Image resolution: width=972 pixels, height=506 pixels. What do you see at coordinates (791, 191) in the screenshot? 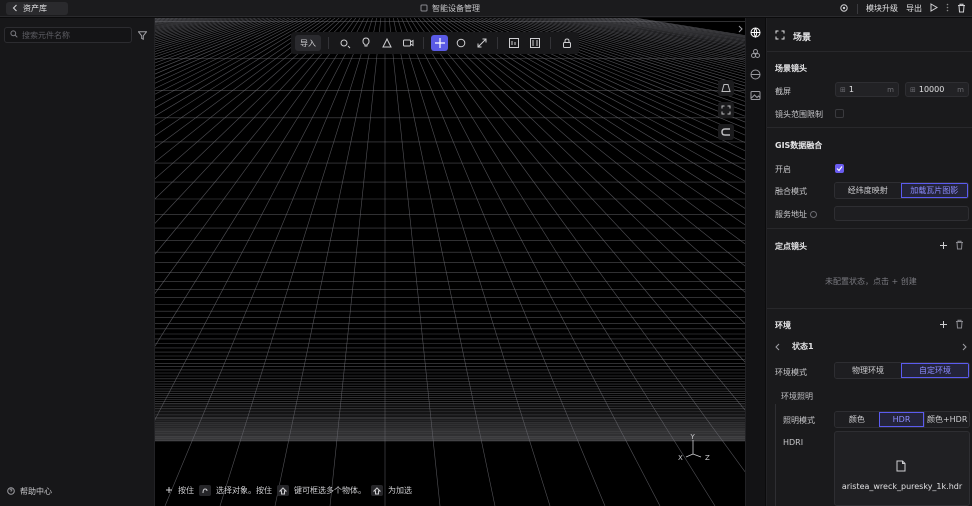
I see `gis-mode-label: 融合模式` at bounding box center [791, 191].